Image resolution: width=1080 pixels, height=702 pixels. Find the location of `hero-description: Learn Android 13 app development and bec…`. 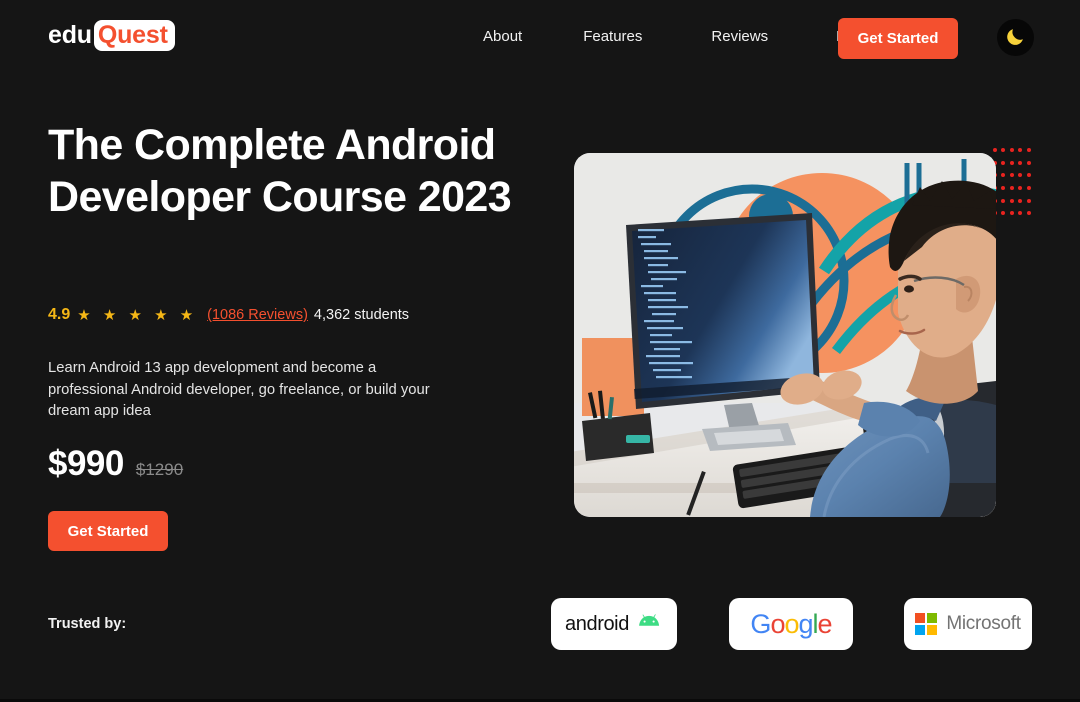

hero-description: Learn Android 13 app development and bec… is located at coordinates (239, 389).